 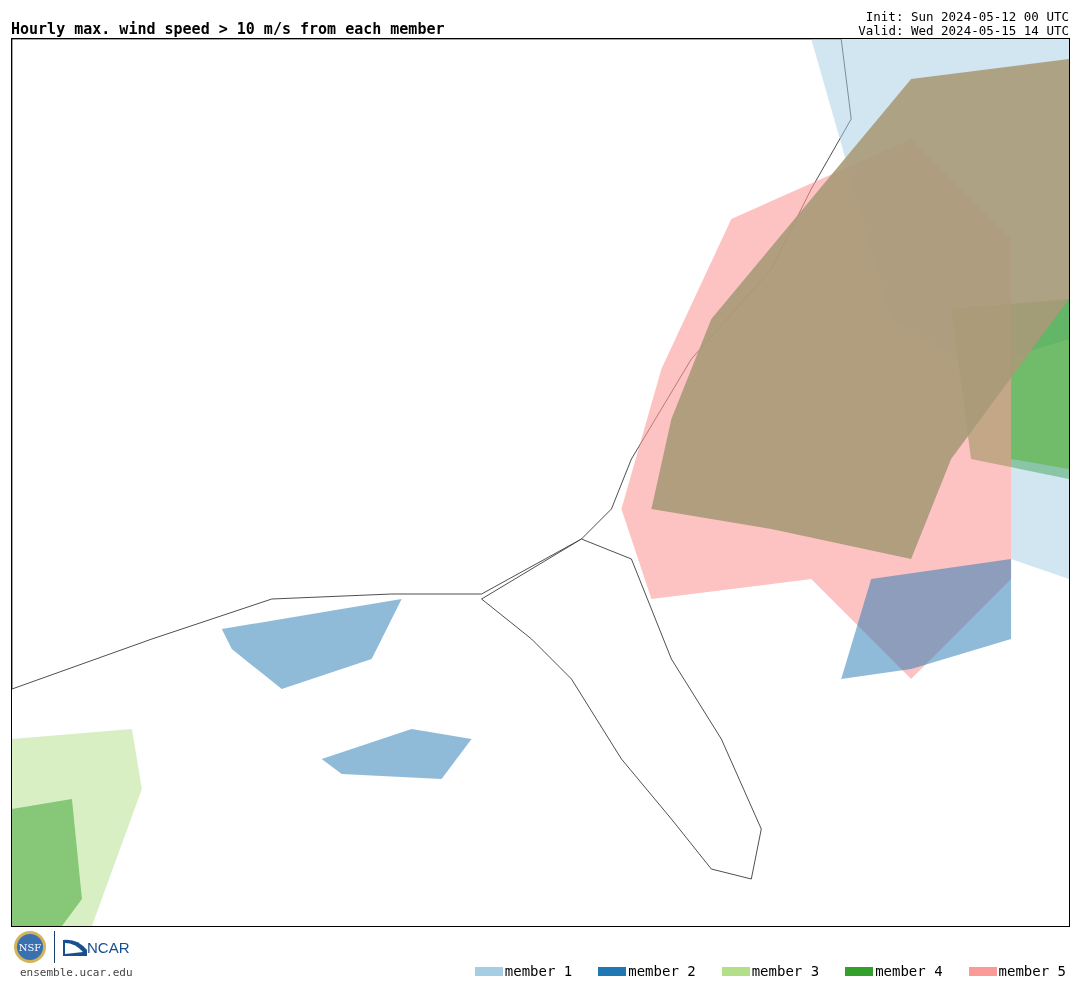 I want to click on legend-label: member 4, so click(x=909, y=971).